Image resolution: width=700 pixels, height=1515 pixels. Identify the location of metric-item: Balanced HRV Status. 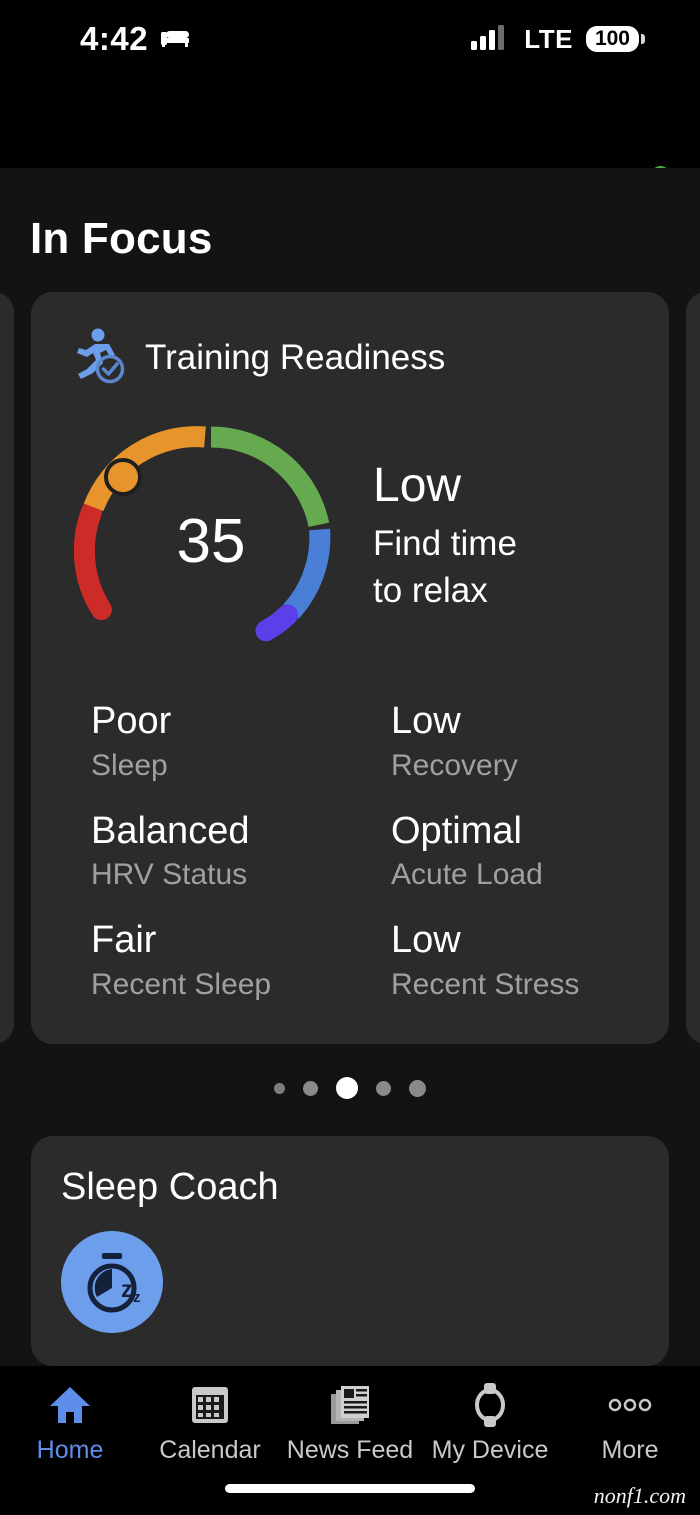
(241, 852).